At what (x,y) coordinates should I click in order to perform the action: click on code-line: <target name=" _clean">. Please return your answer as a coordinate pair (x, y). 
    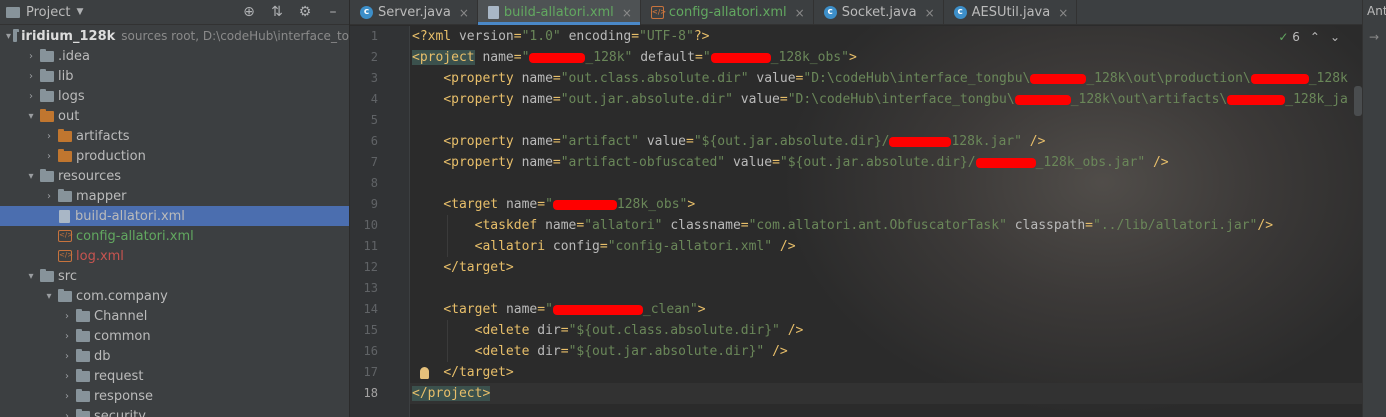
    Looking at the image, I should click on (558, 309).